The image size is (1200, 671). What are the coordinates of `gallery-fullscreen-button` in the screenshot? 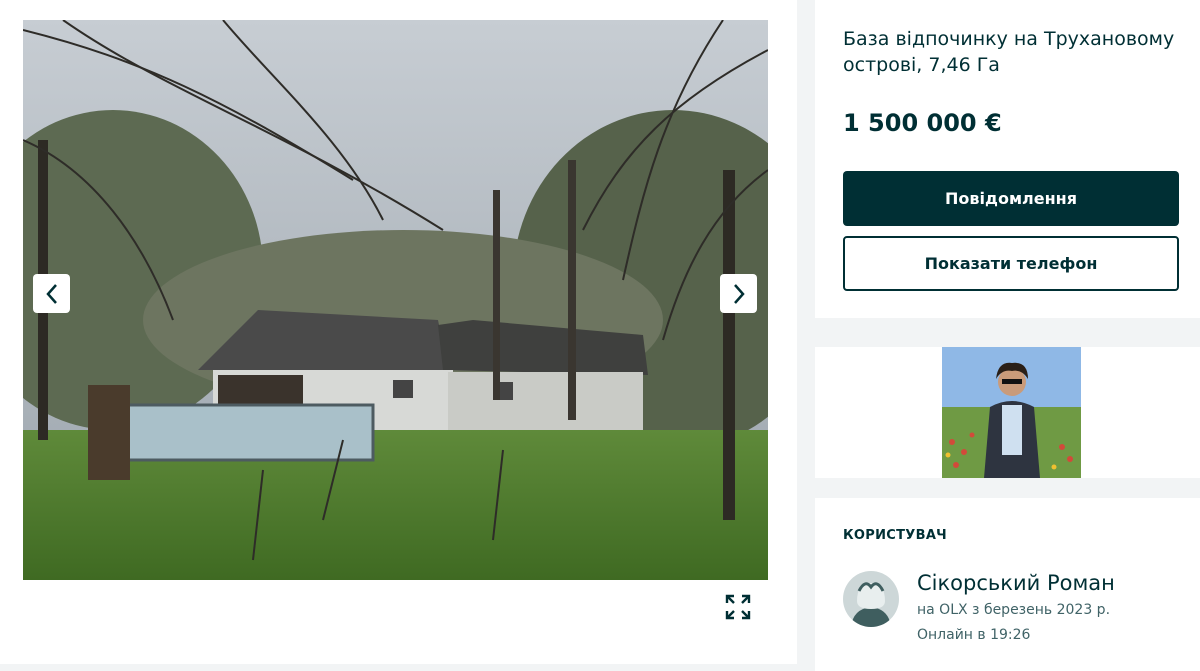 It's located at (738, 607).